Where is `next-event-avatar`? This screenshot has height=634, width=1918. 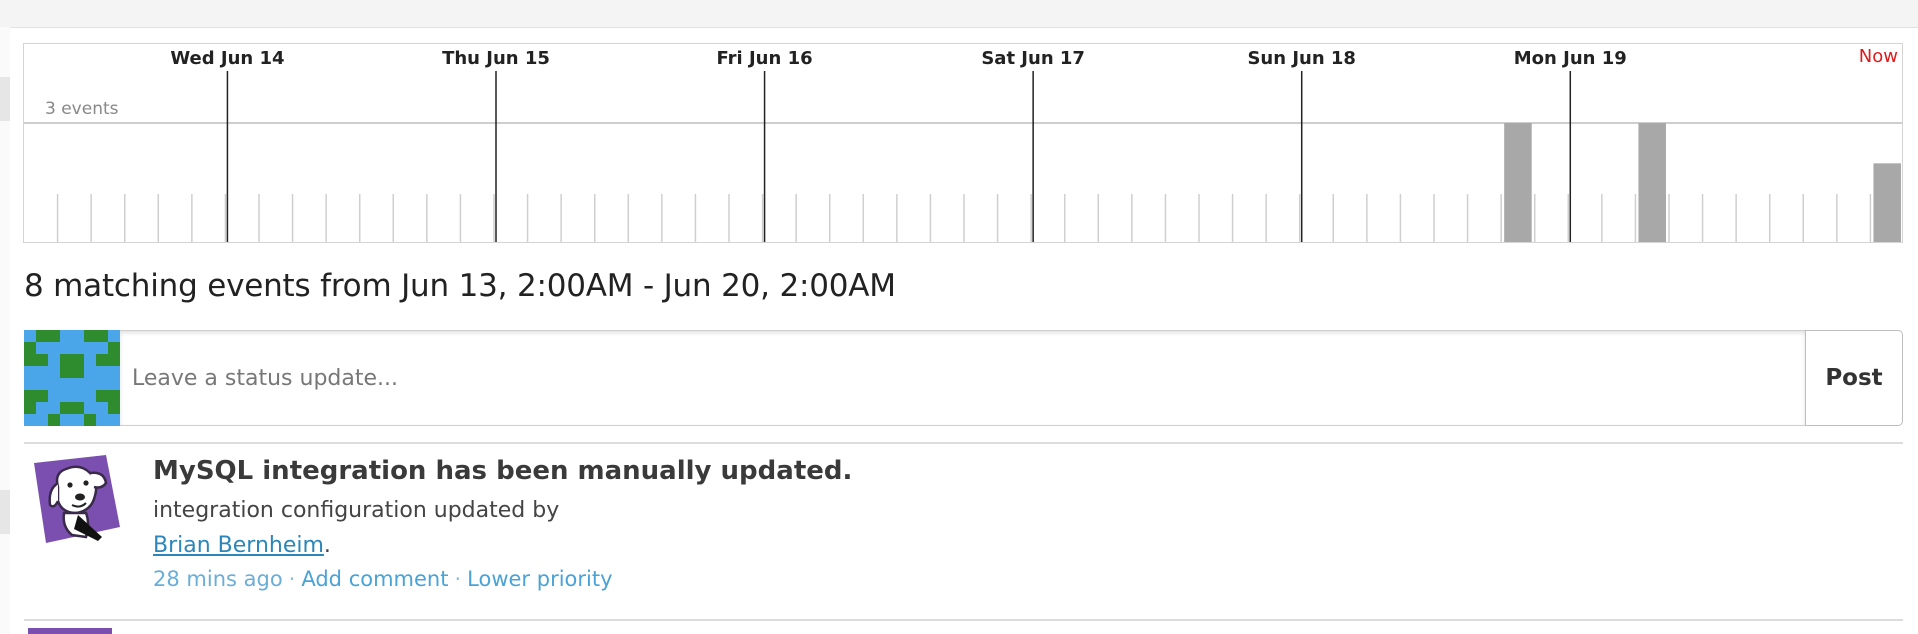 next-event-avatar is located at coordinates (70, 631).